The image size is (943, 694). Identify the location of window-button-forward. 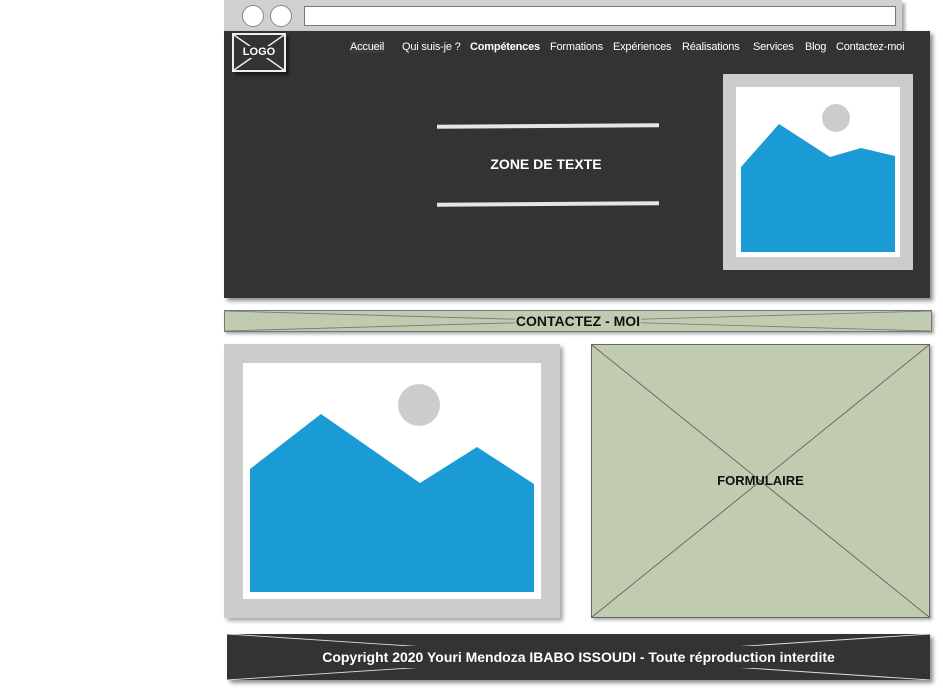
(281, 16).